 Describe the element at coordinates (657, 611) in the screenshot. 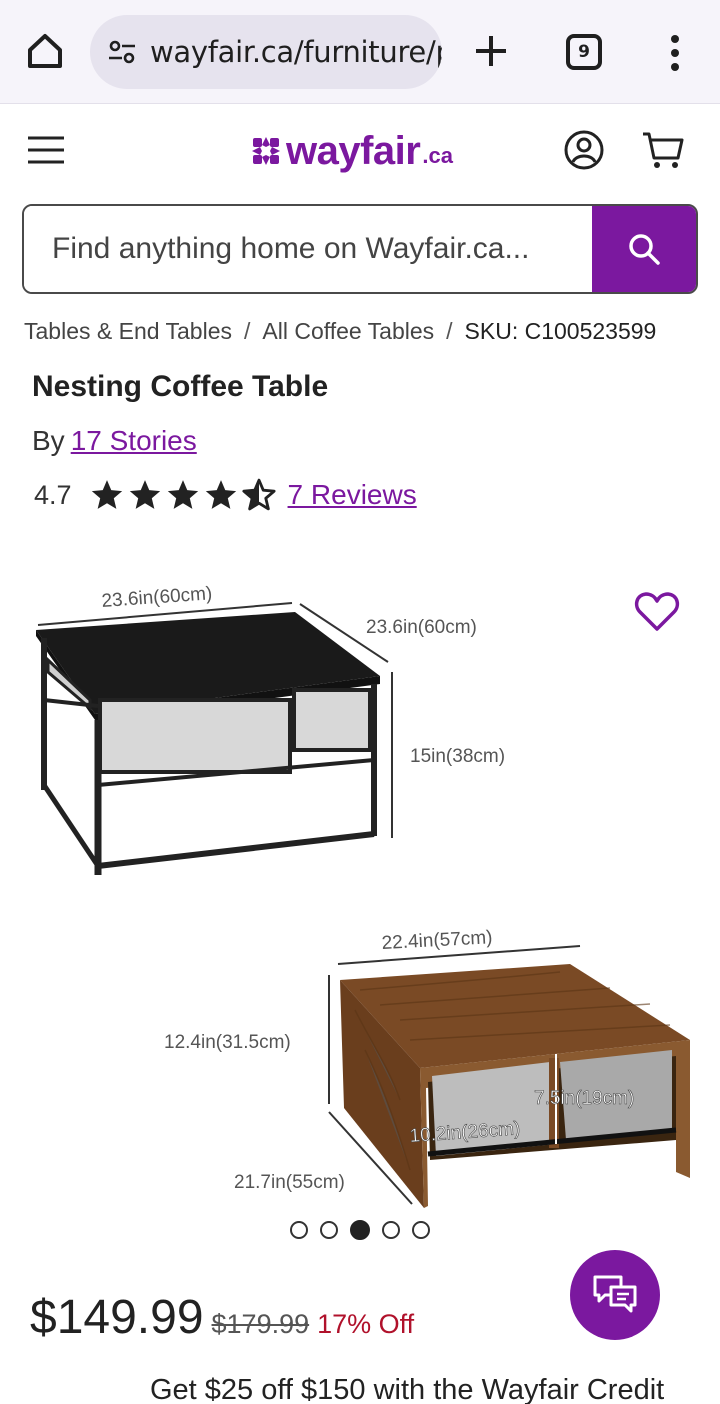

I see `heart-icon` at that location.